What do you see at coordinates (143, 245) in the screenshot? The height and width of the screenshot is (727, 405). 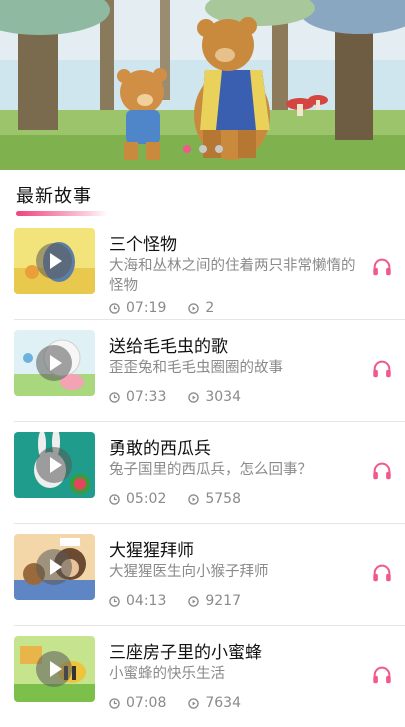 I see `story-title: 三个怪物` at bounding box center [143, 245].